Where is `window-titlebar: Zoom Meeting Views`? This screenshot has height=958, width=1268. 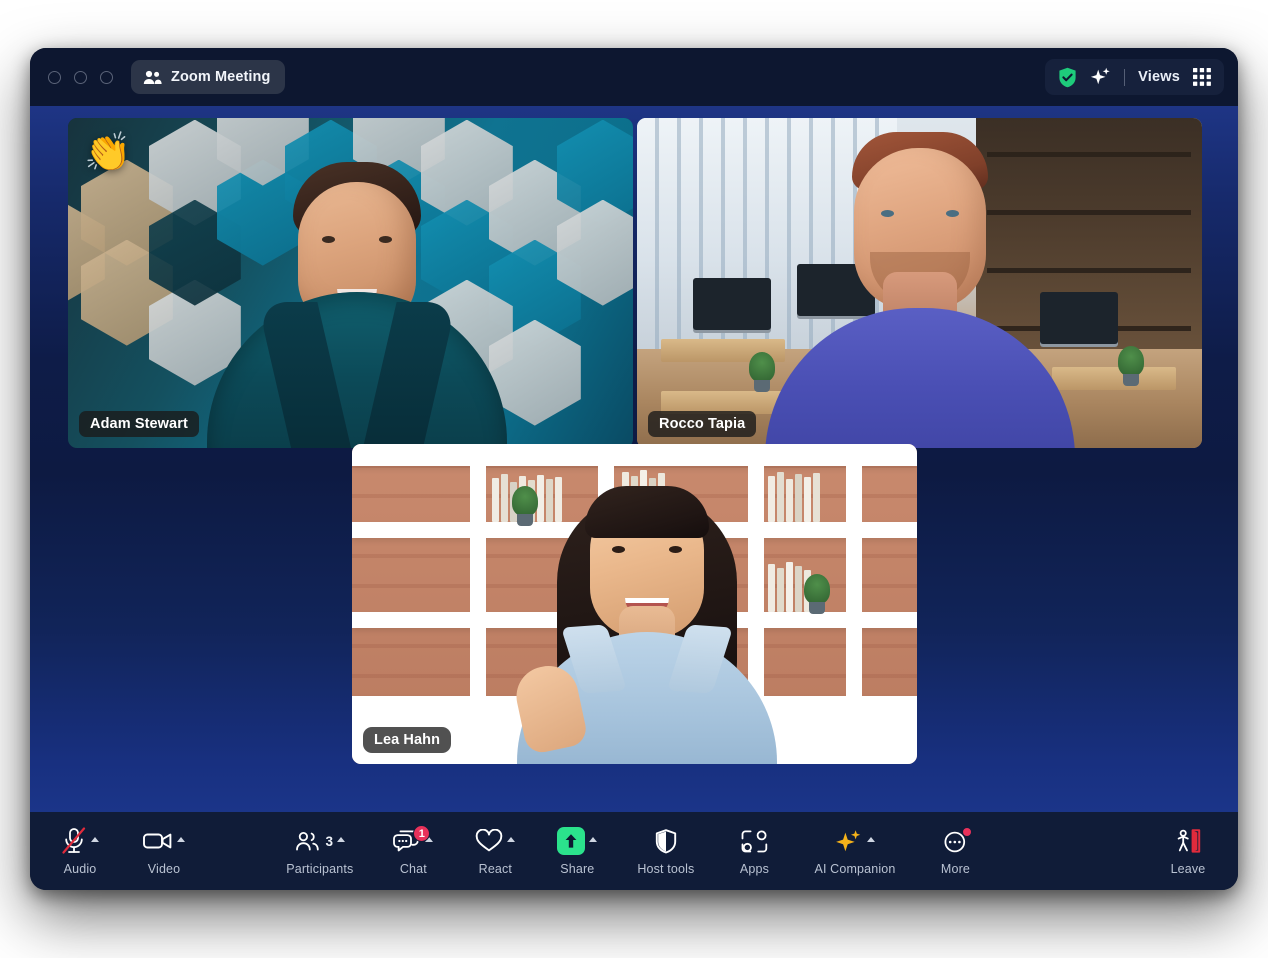 window-titlebar: Zoom Meeting Views is located at coordinates (634, 77).